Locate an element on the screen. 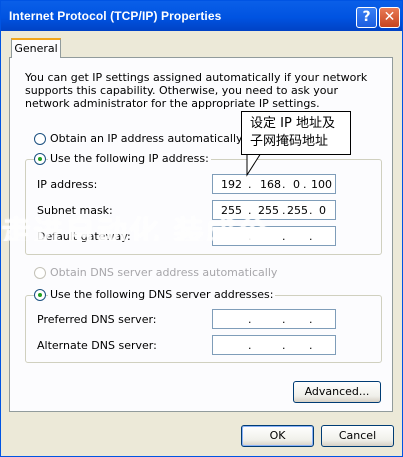 This screenshot has height=457, width=403. radio-use-dns is located at coordinates (40, 295).